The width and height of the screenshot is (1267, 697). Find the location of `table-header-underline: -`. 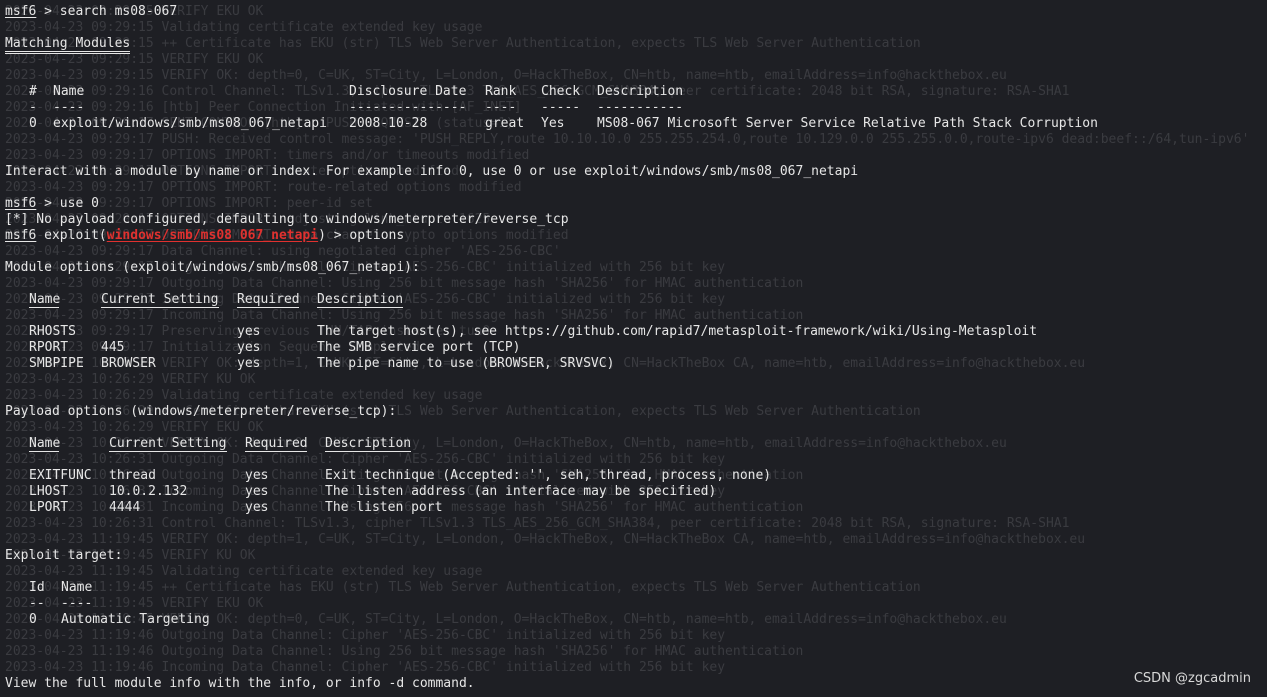

table-header-underline: - is located at coordinates (33, 107).